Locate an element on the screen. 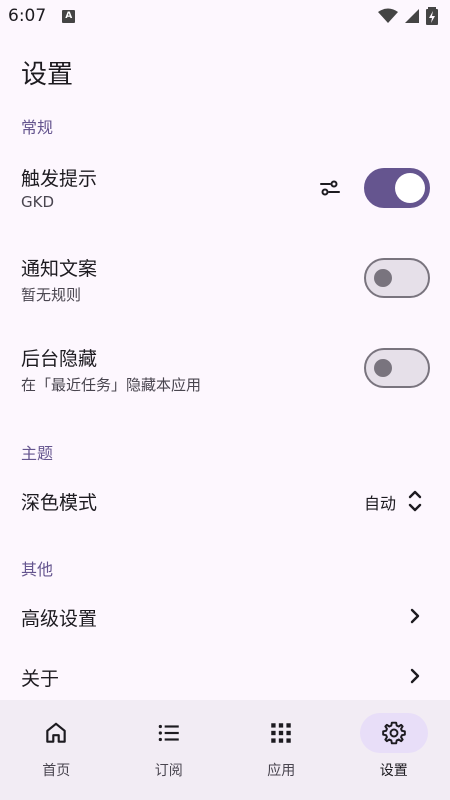 The height and width of the screenshot is (800, 450). section-header-theme: 主题 is located at coordinates (37, 453).